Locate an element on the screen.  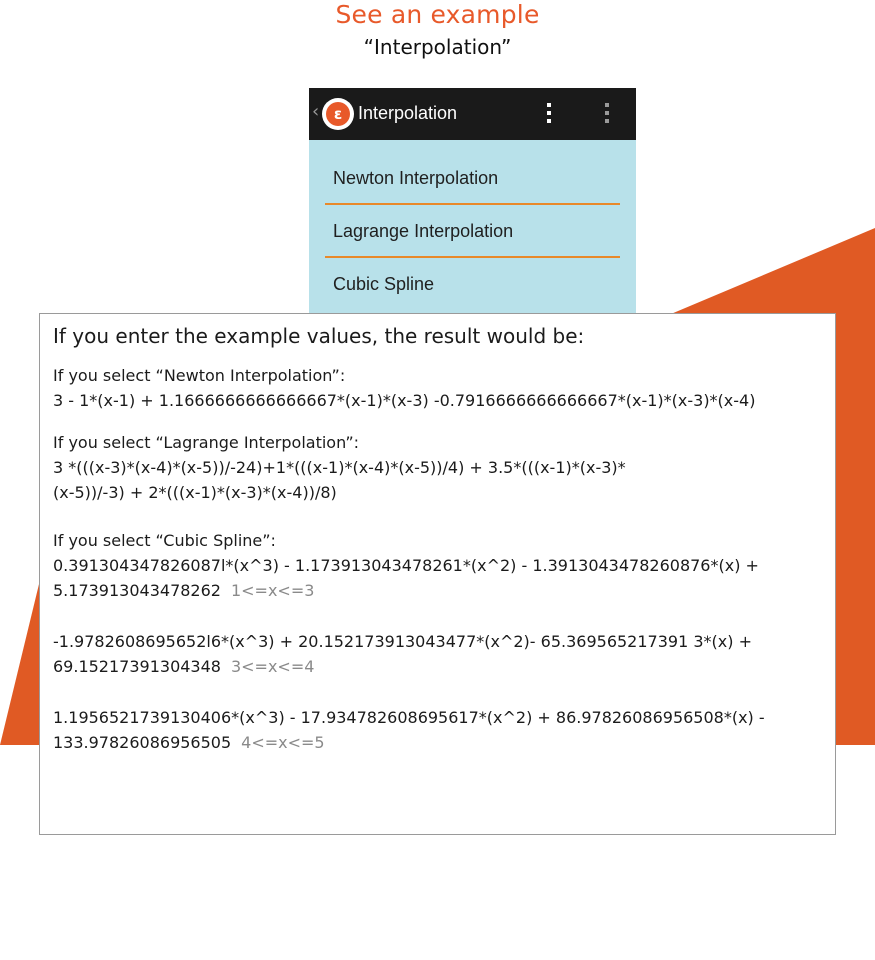
spline-range-2: 3<=x<=4 is located at coordinates (272, 666).